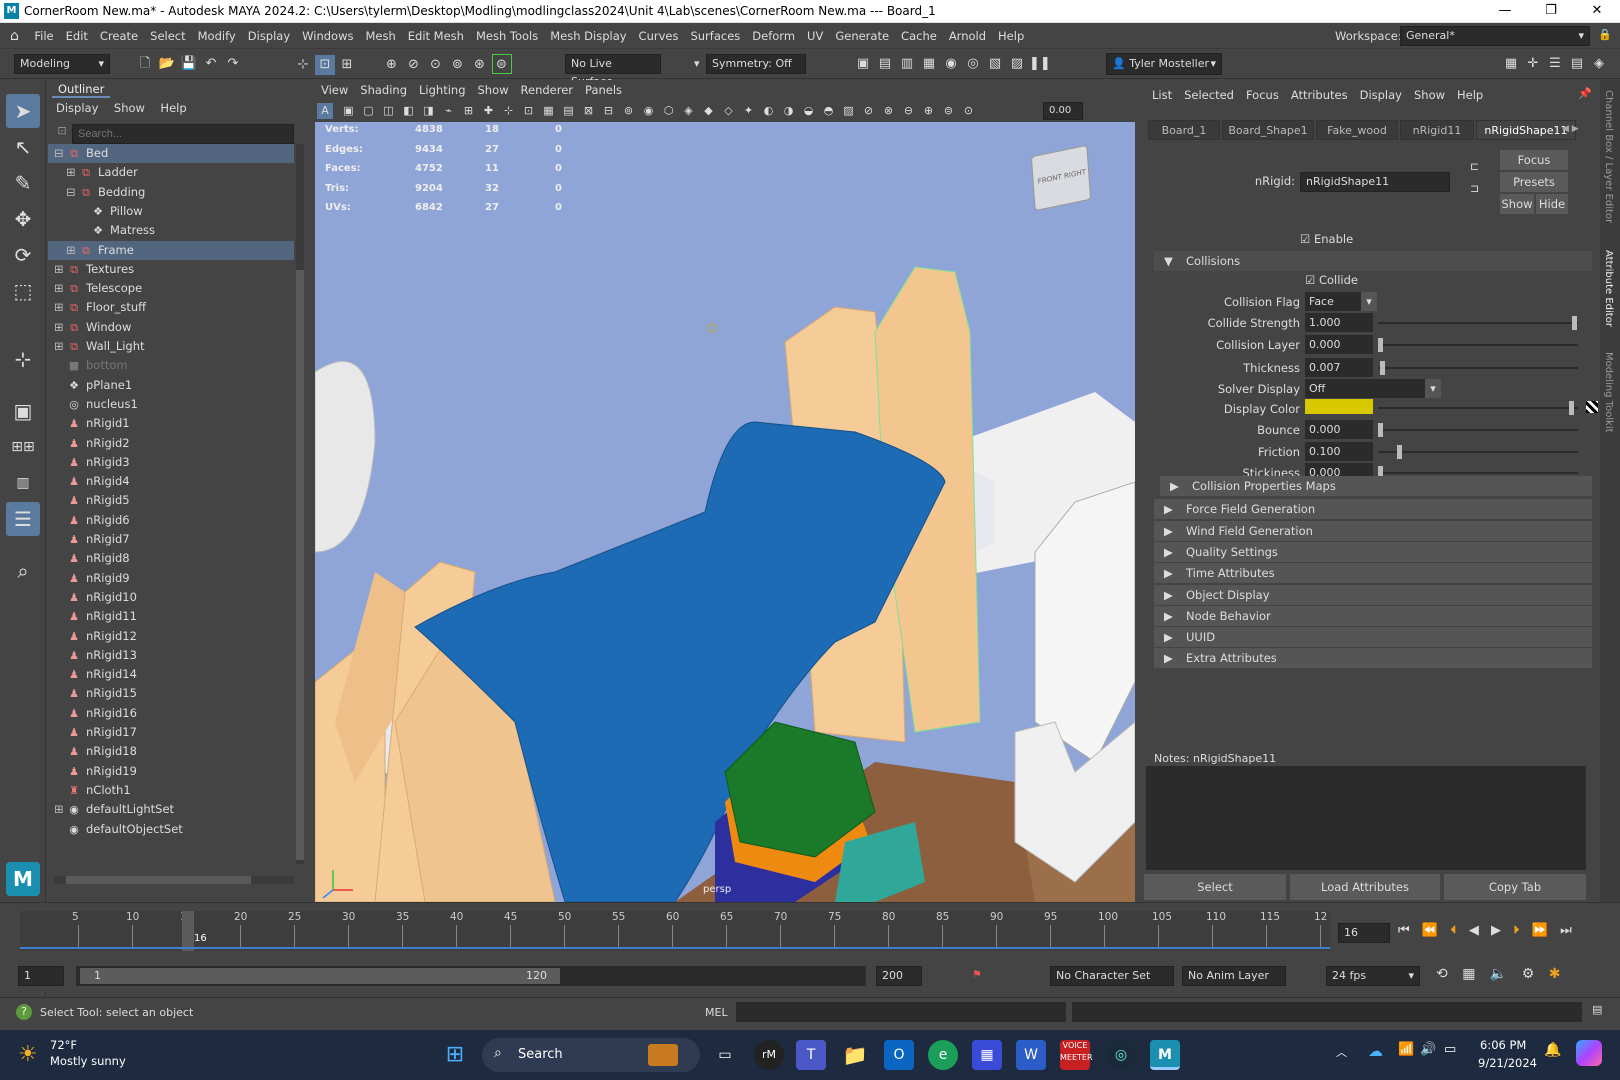  Describe the element at coordinates (171, 771) in the screenshot. I see `outliner-item: ♟ nRigid19` at that location.